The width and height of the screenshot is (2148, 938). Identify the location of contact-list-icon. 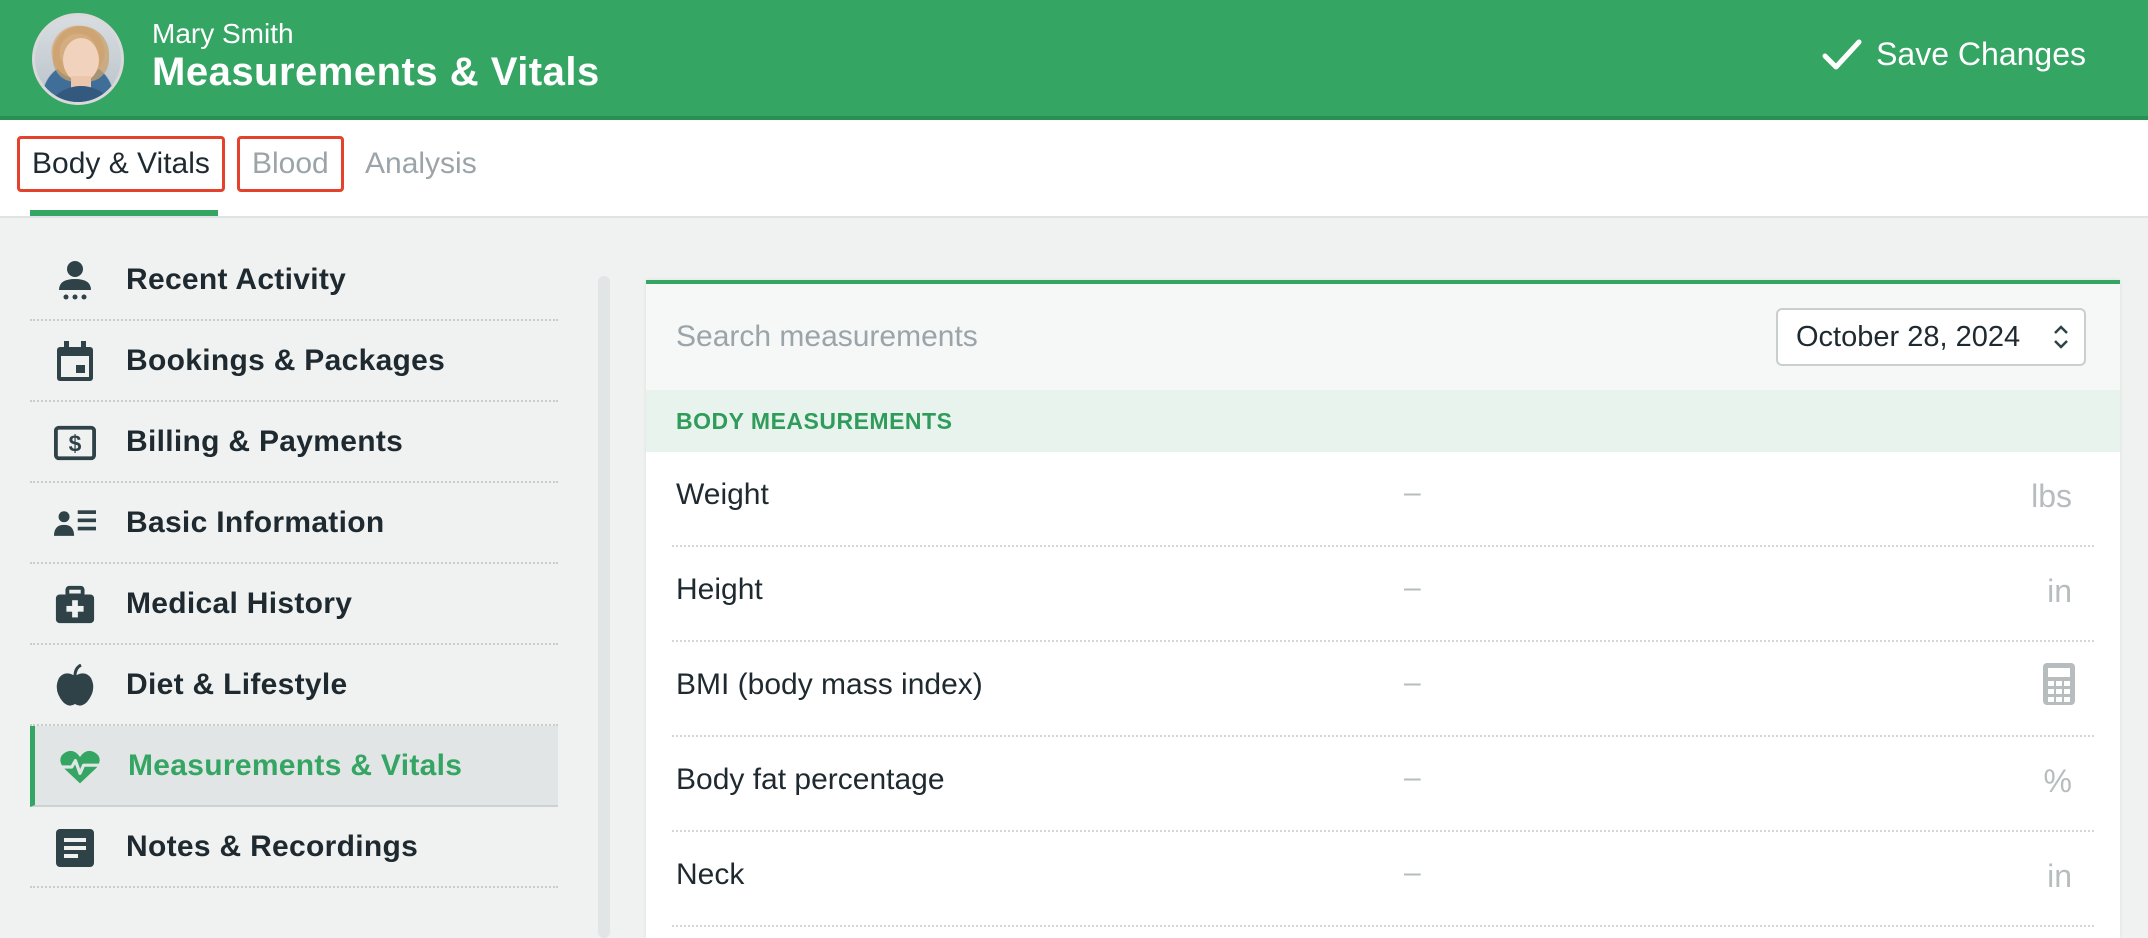
(75, 524).